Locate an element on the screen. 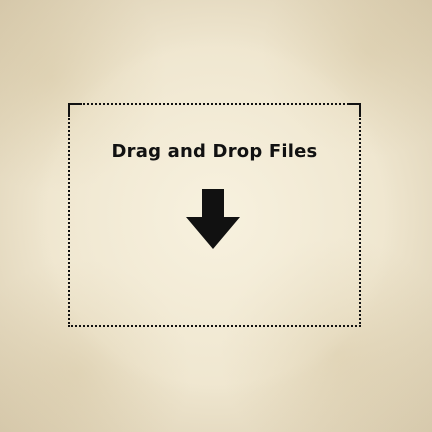  corner-bracket-top-left is located at coordinates (75, 110).